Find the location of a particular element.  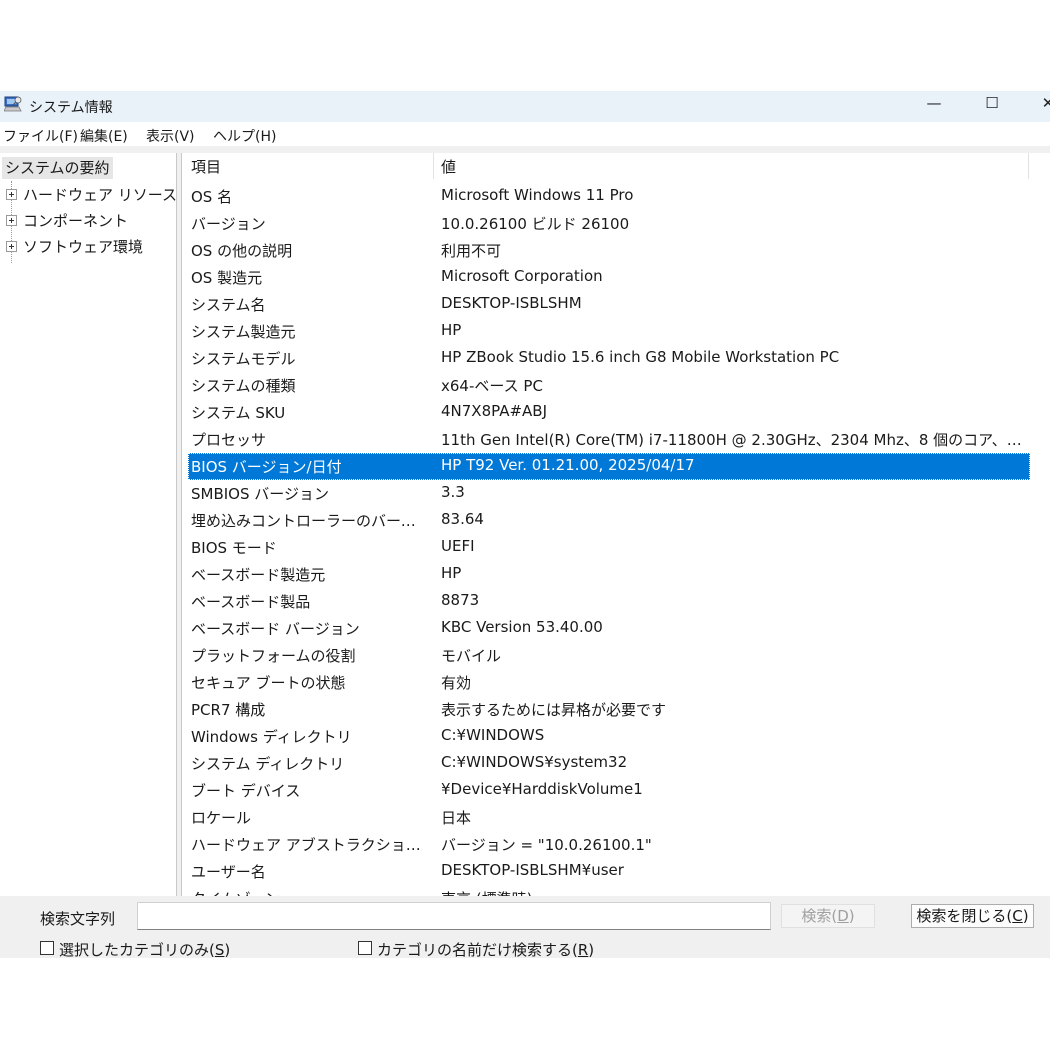

table-row: OS 名 Microsoft Windows 11 Pro is located at coordinates (616, 196).